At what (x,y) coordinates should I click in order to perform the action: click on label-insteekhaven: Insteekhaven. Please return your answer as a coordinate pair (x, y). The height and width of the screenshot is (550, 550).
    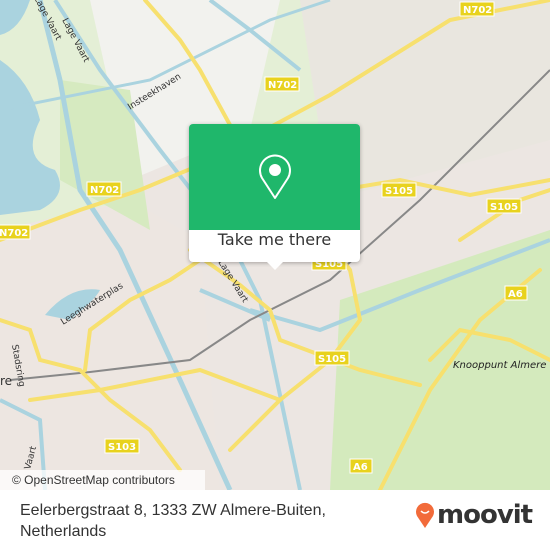
    Looking at the image, I should click on (154, 92).